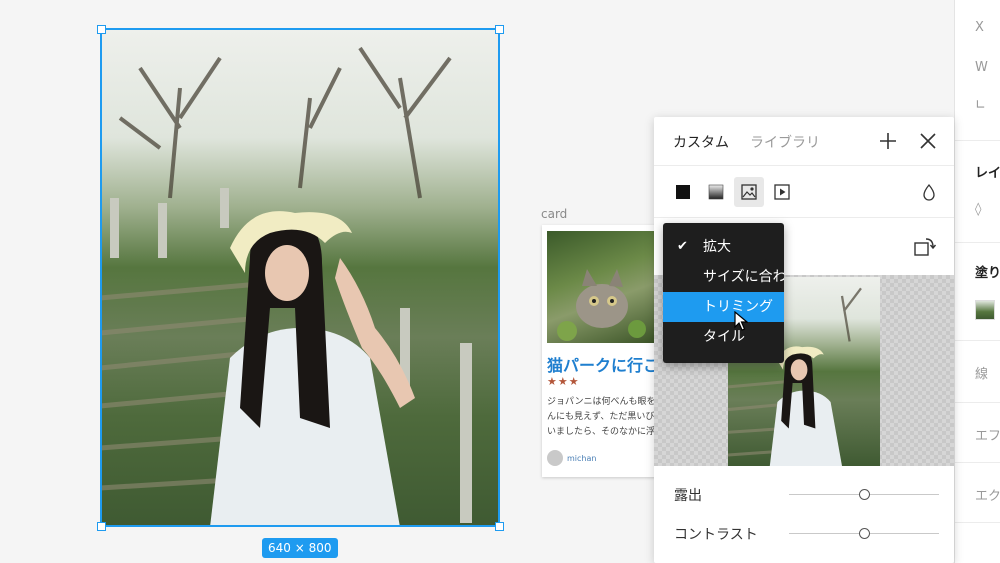  Describe the element at coordinates (602, 365) in the screenshot. I see `card-title: 猫パークに行こ` at that location.